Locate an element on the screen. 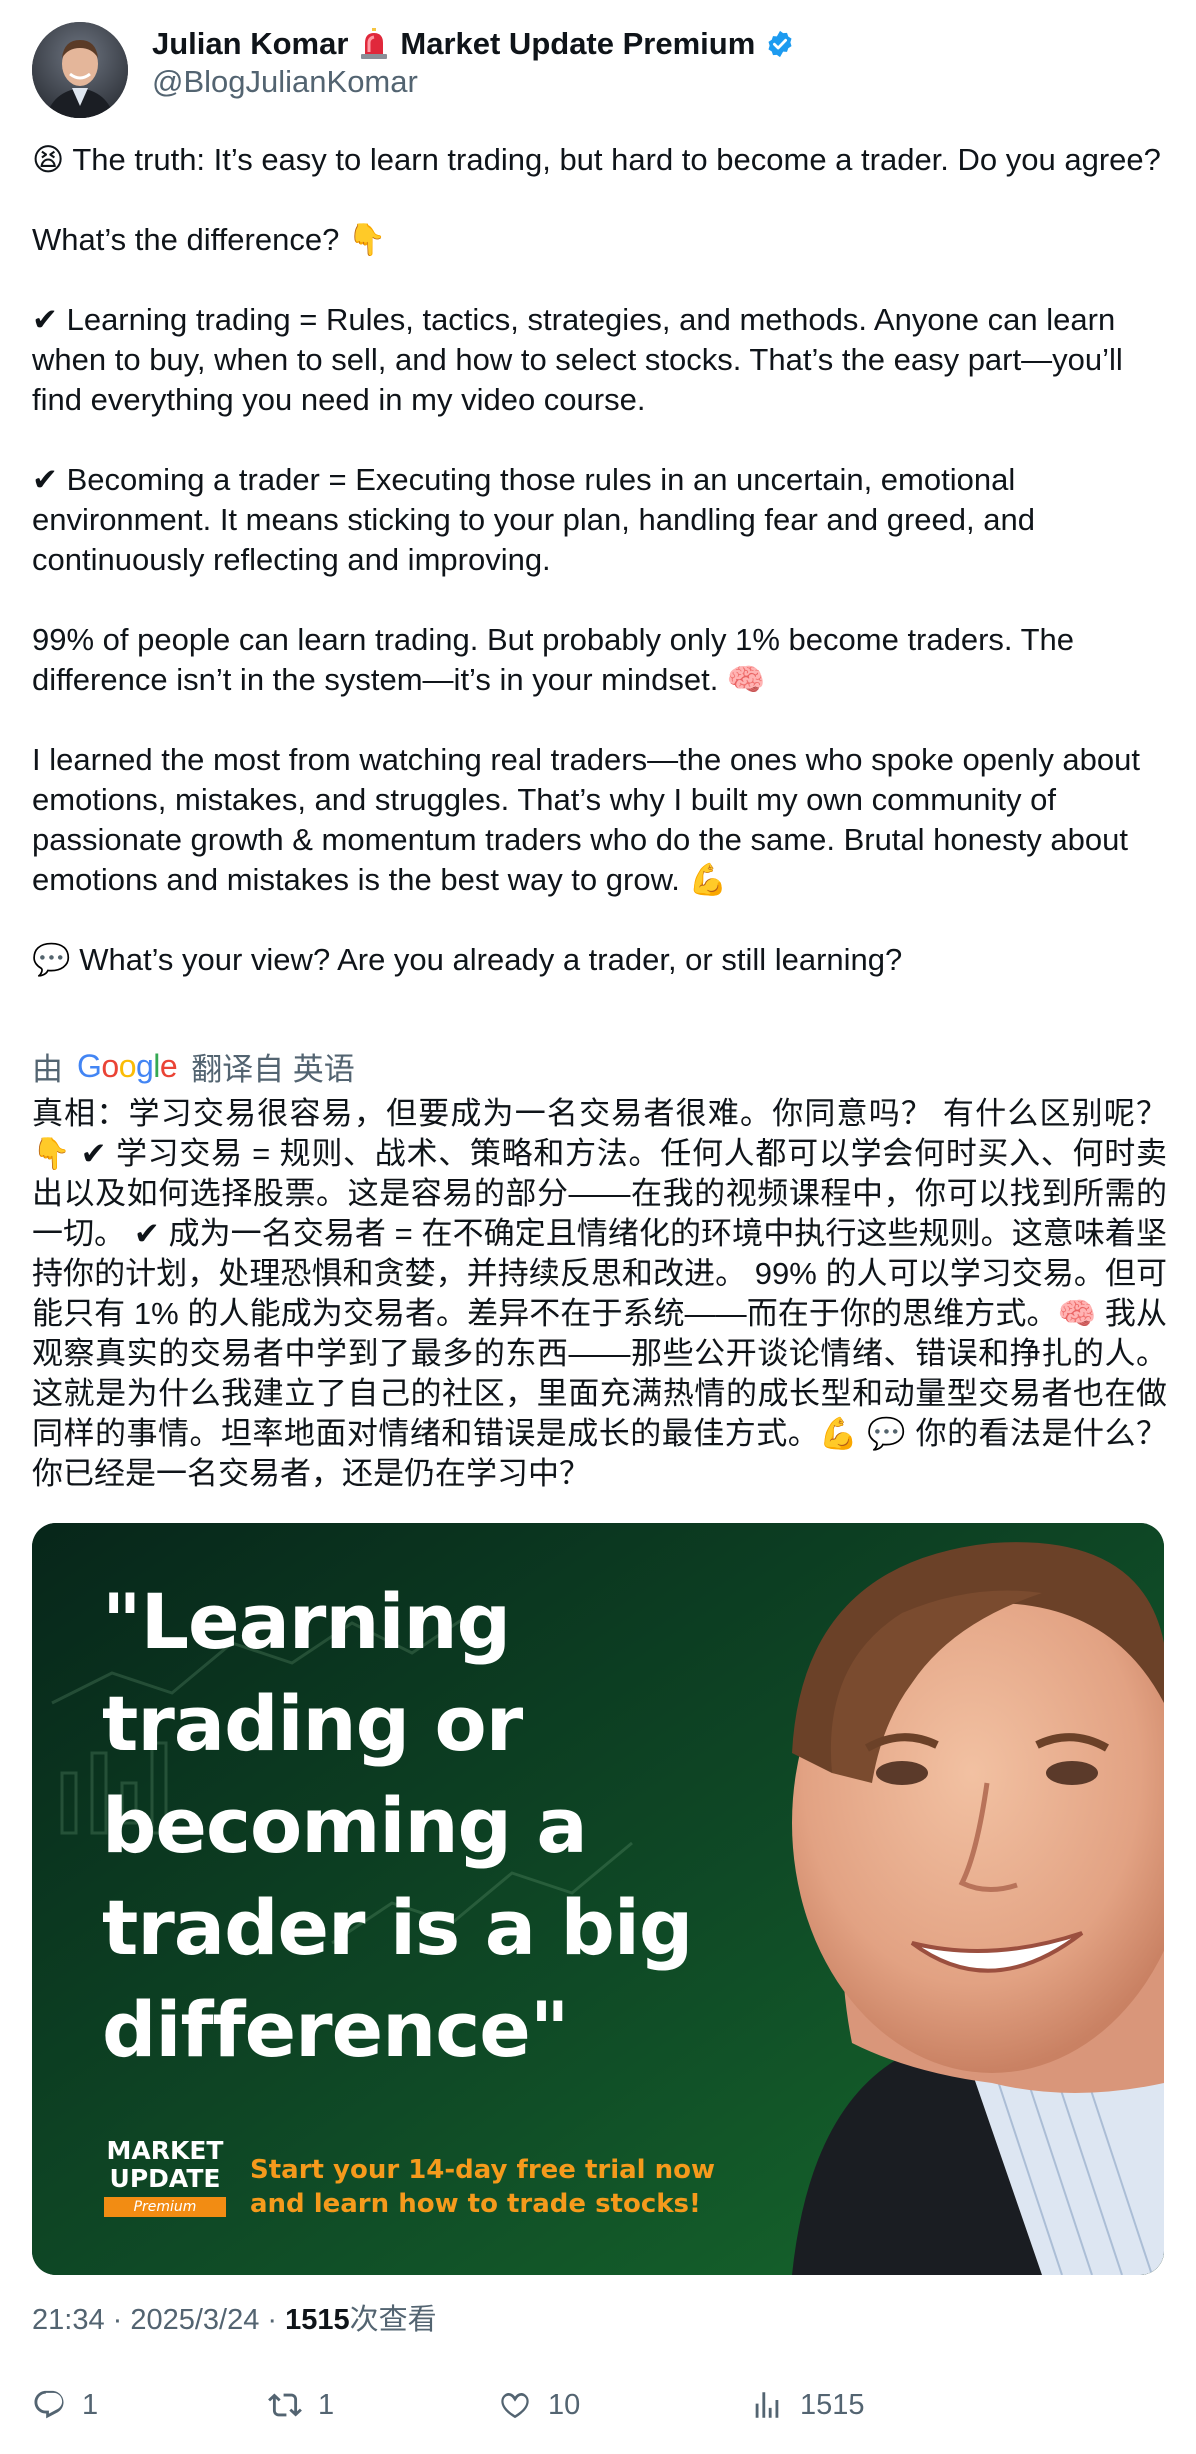  repost-count: 1 is located at coordinates (326, 2404).